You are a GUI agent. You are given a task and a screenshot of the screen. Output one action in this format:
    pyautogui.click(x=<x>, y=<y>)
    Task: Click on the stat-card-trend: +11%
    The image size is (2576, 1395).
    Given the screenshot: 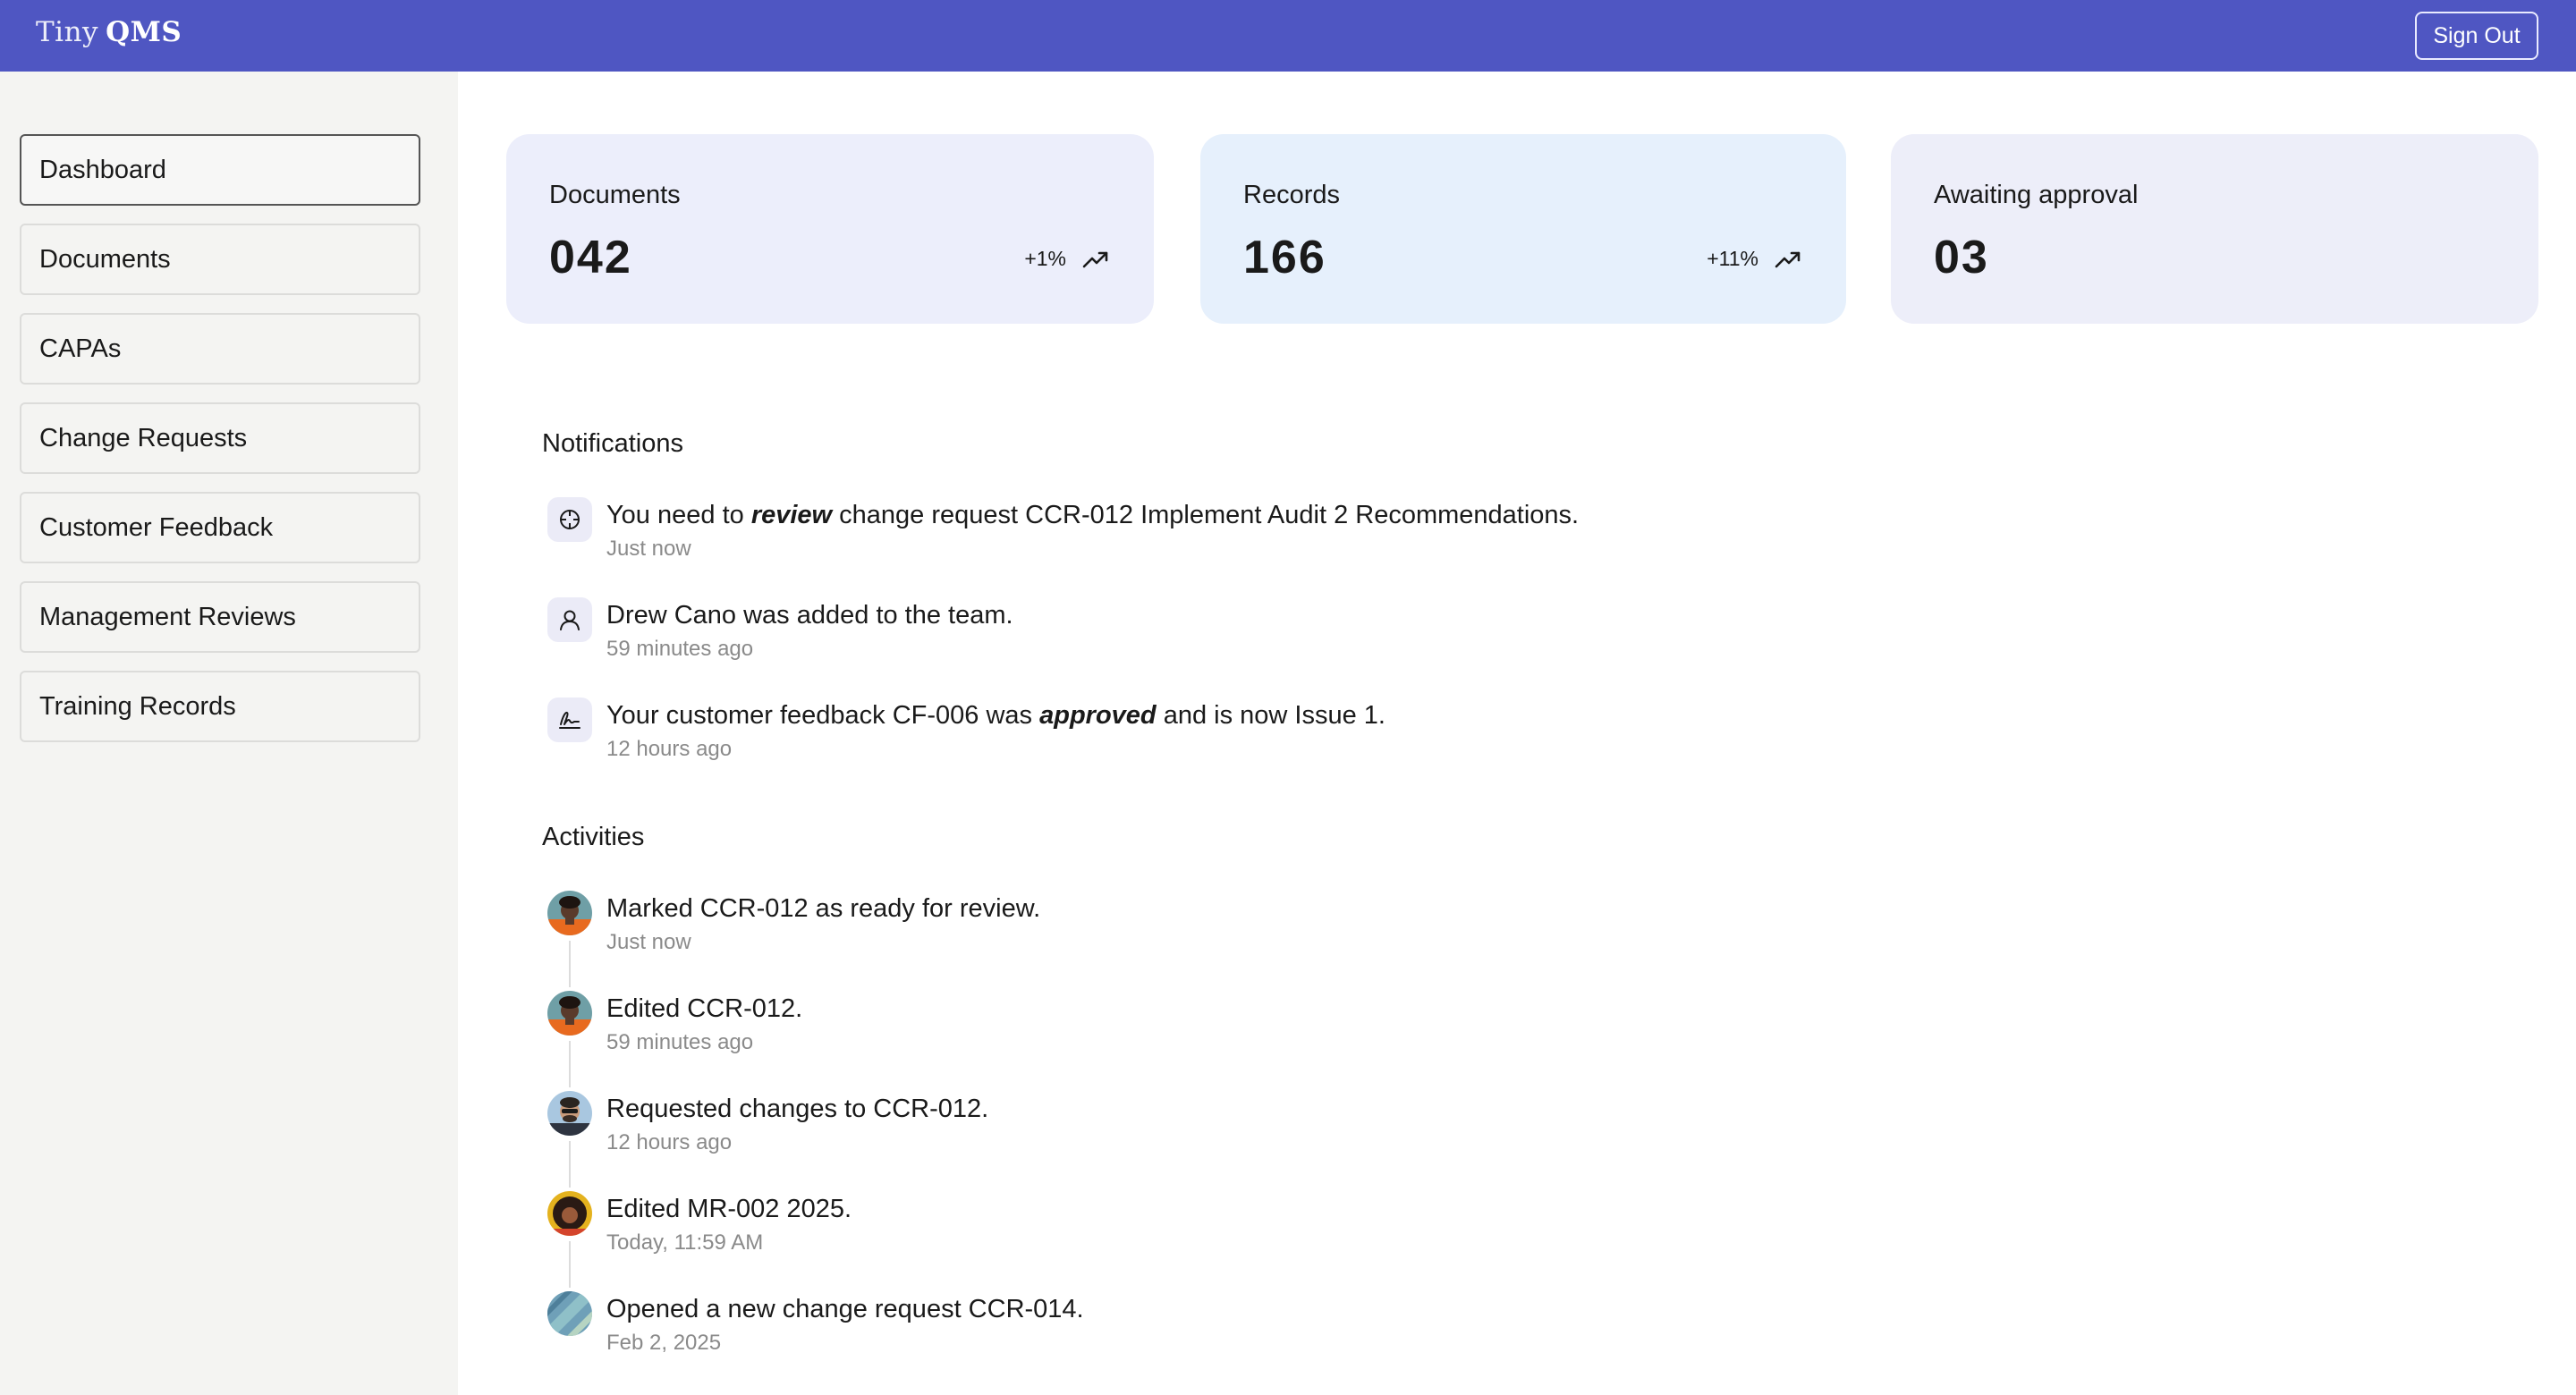 What is the action you would take?
    pyautogui.click(x=1754, y=259)
    